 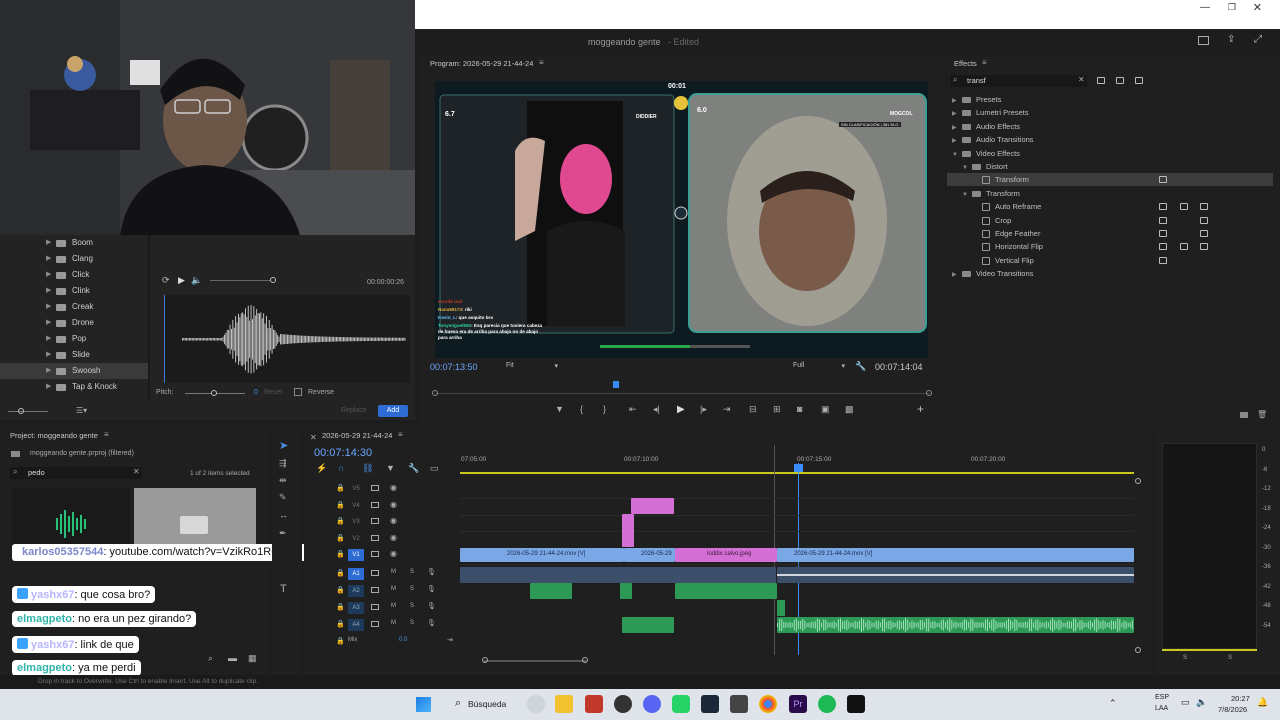 I want to click on close-tab-icon: ✕, so click(x=313, y=437).